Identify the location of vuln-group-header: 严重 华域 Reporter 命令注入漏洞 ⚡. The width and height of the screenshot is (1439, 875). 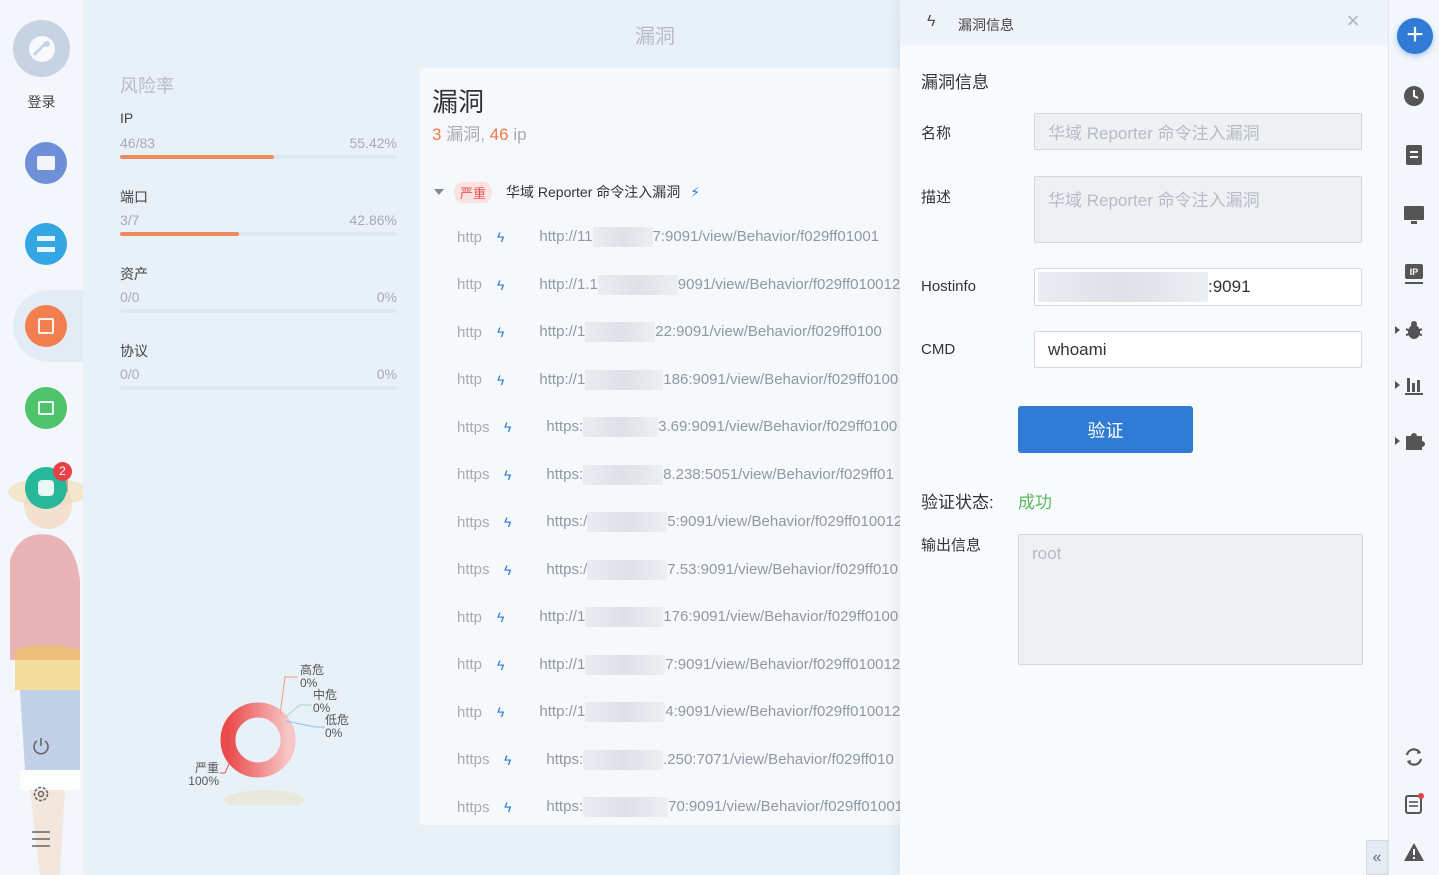
(567, 192).